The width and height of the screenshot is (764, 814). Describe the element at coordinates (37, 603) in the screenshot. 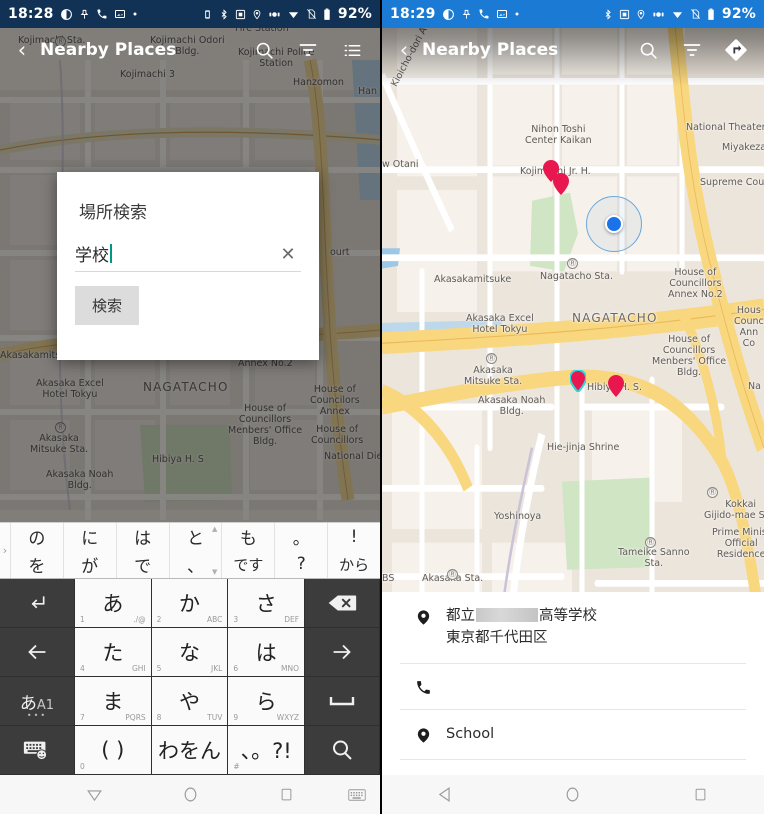

I see `enter-key` at that location.